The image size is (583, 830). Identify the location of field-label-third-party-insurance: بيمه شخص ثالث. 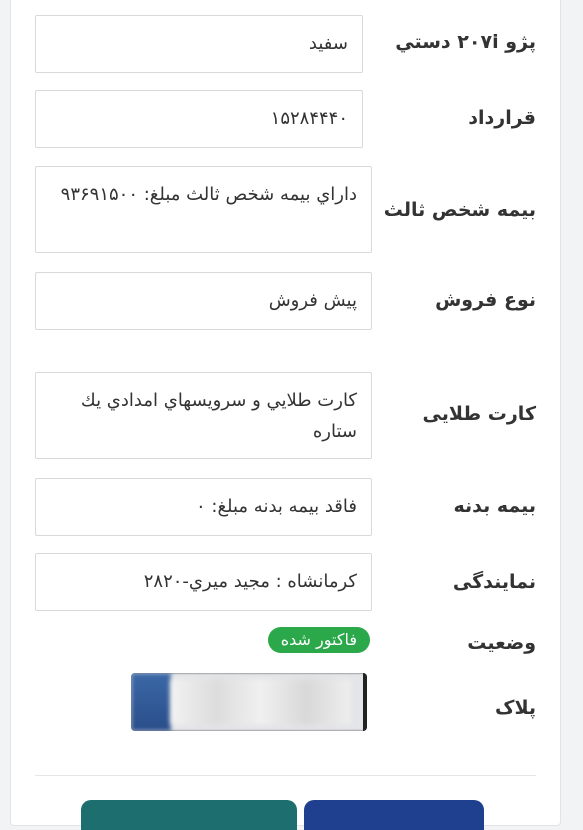
(459, 210).